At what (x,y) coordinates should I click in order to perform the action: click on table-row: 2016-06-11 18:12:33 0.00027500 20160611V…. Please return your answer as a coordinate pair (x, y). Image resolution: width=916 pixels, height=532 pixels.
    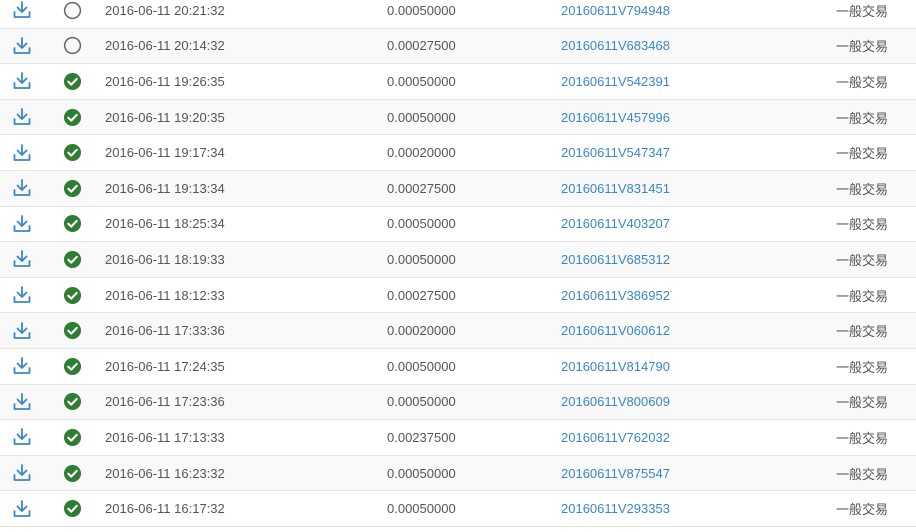
    Looking at the image, I should click on (458, 295).